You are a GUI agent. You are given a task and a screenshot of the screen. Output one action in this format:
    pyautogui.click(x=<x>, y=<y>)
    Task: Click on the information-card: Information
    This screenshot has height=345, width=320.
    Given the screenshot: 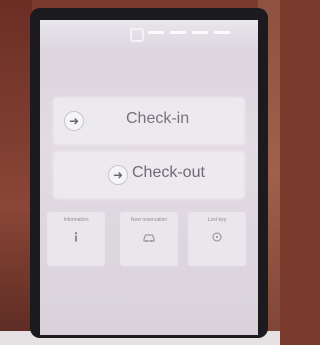 What is the action you would take?
    pyautogui.click(x=76, y=239)
    